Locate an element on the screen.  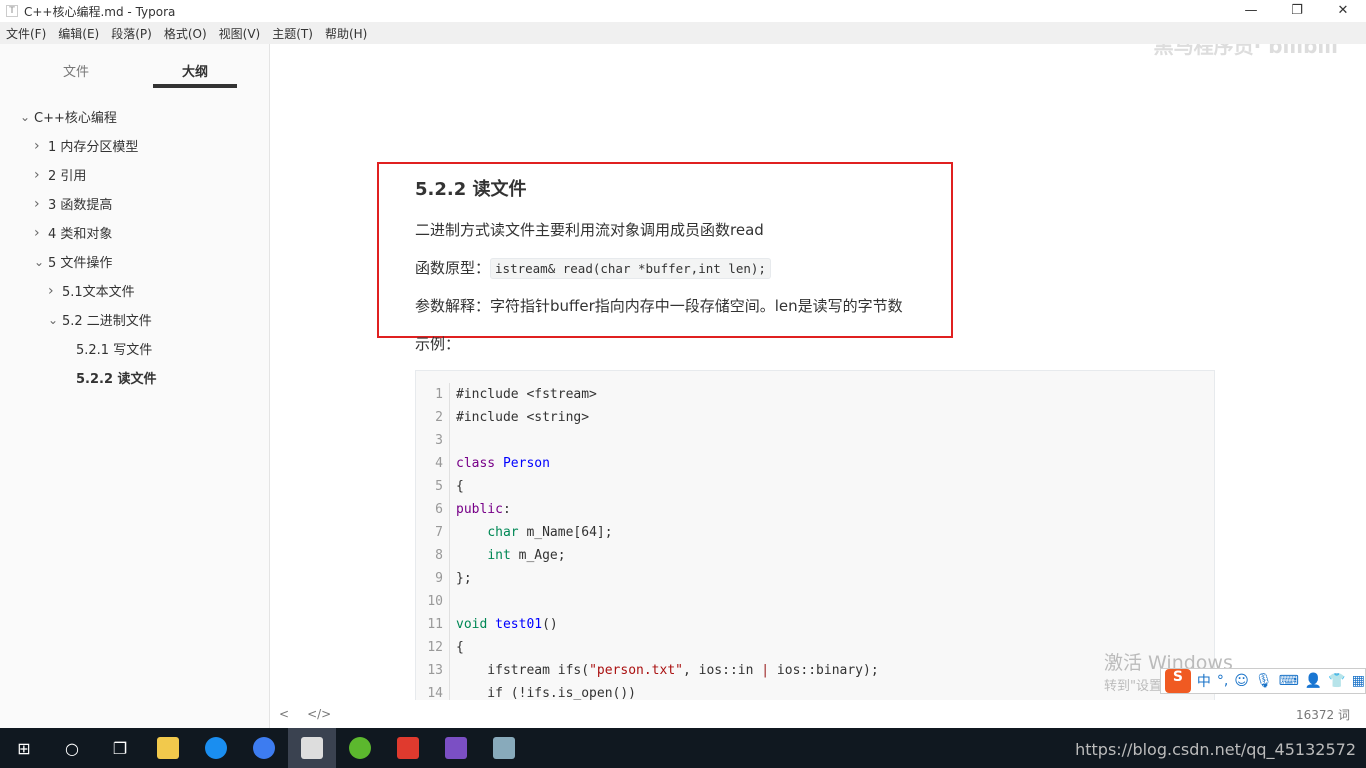
typora-taskbar-icon is located at coordinates (312, 748).